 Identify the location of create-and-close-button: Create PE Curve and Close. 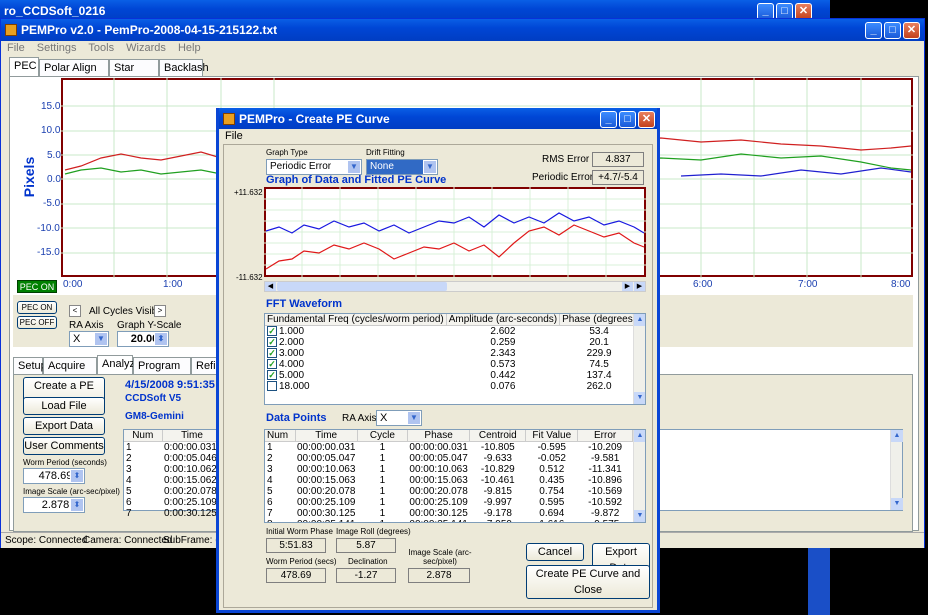
(588, 582).